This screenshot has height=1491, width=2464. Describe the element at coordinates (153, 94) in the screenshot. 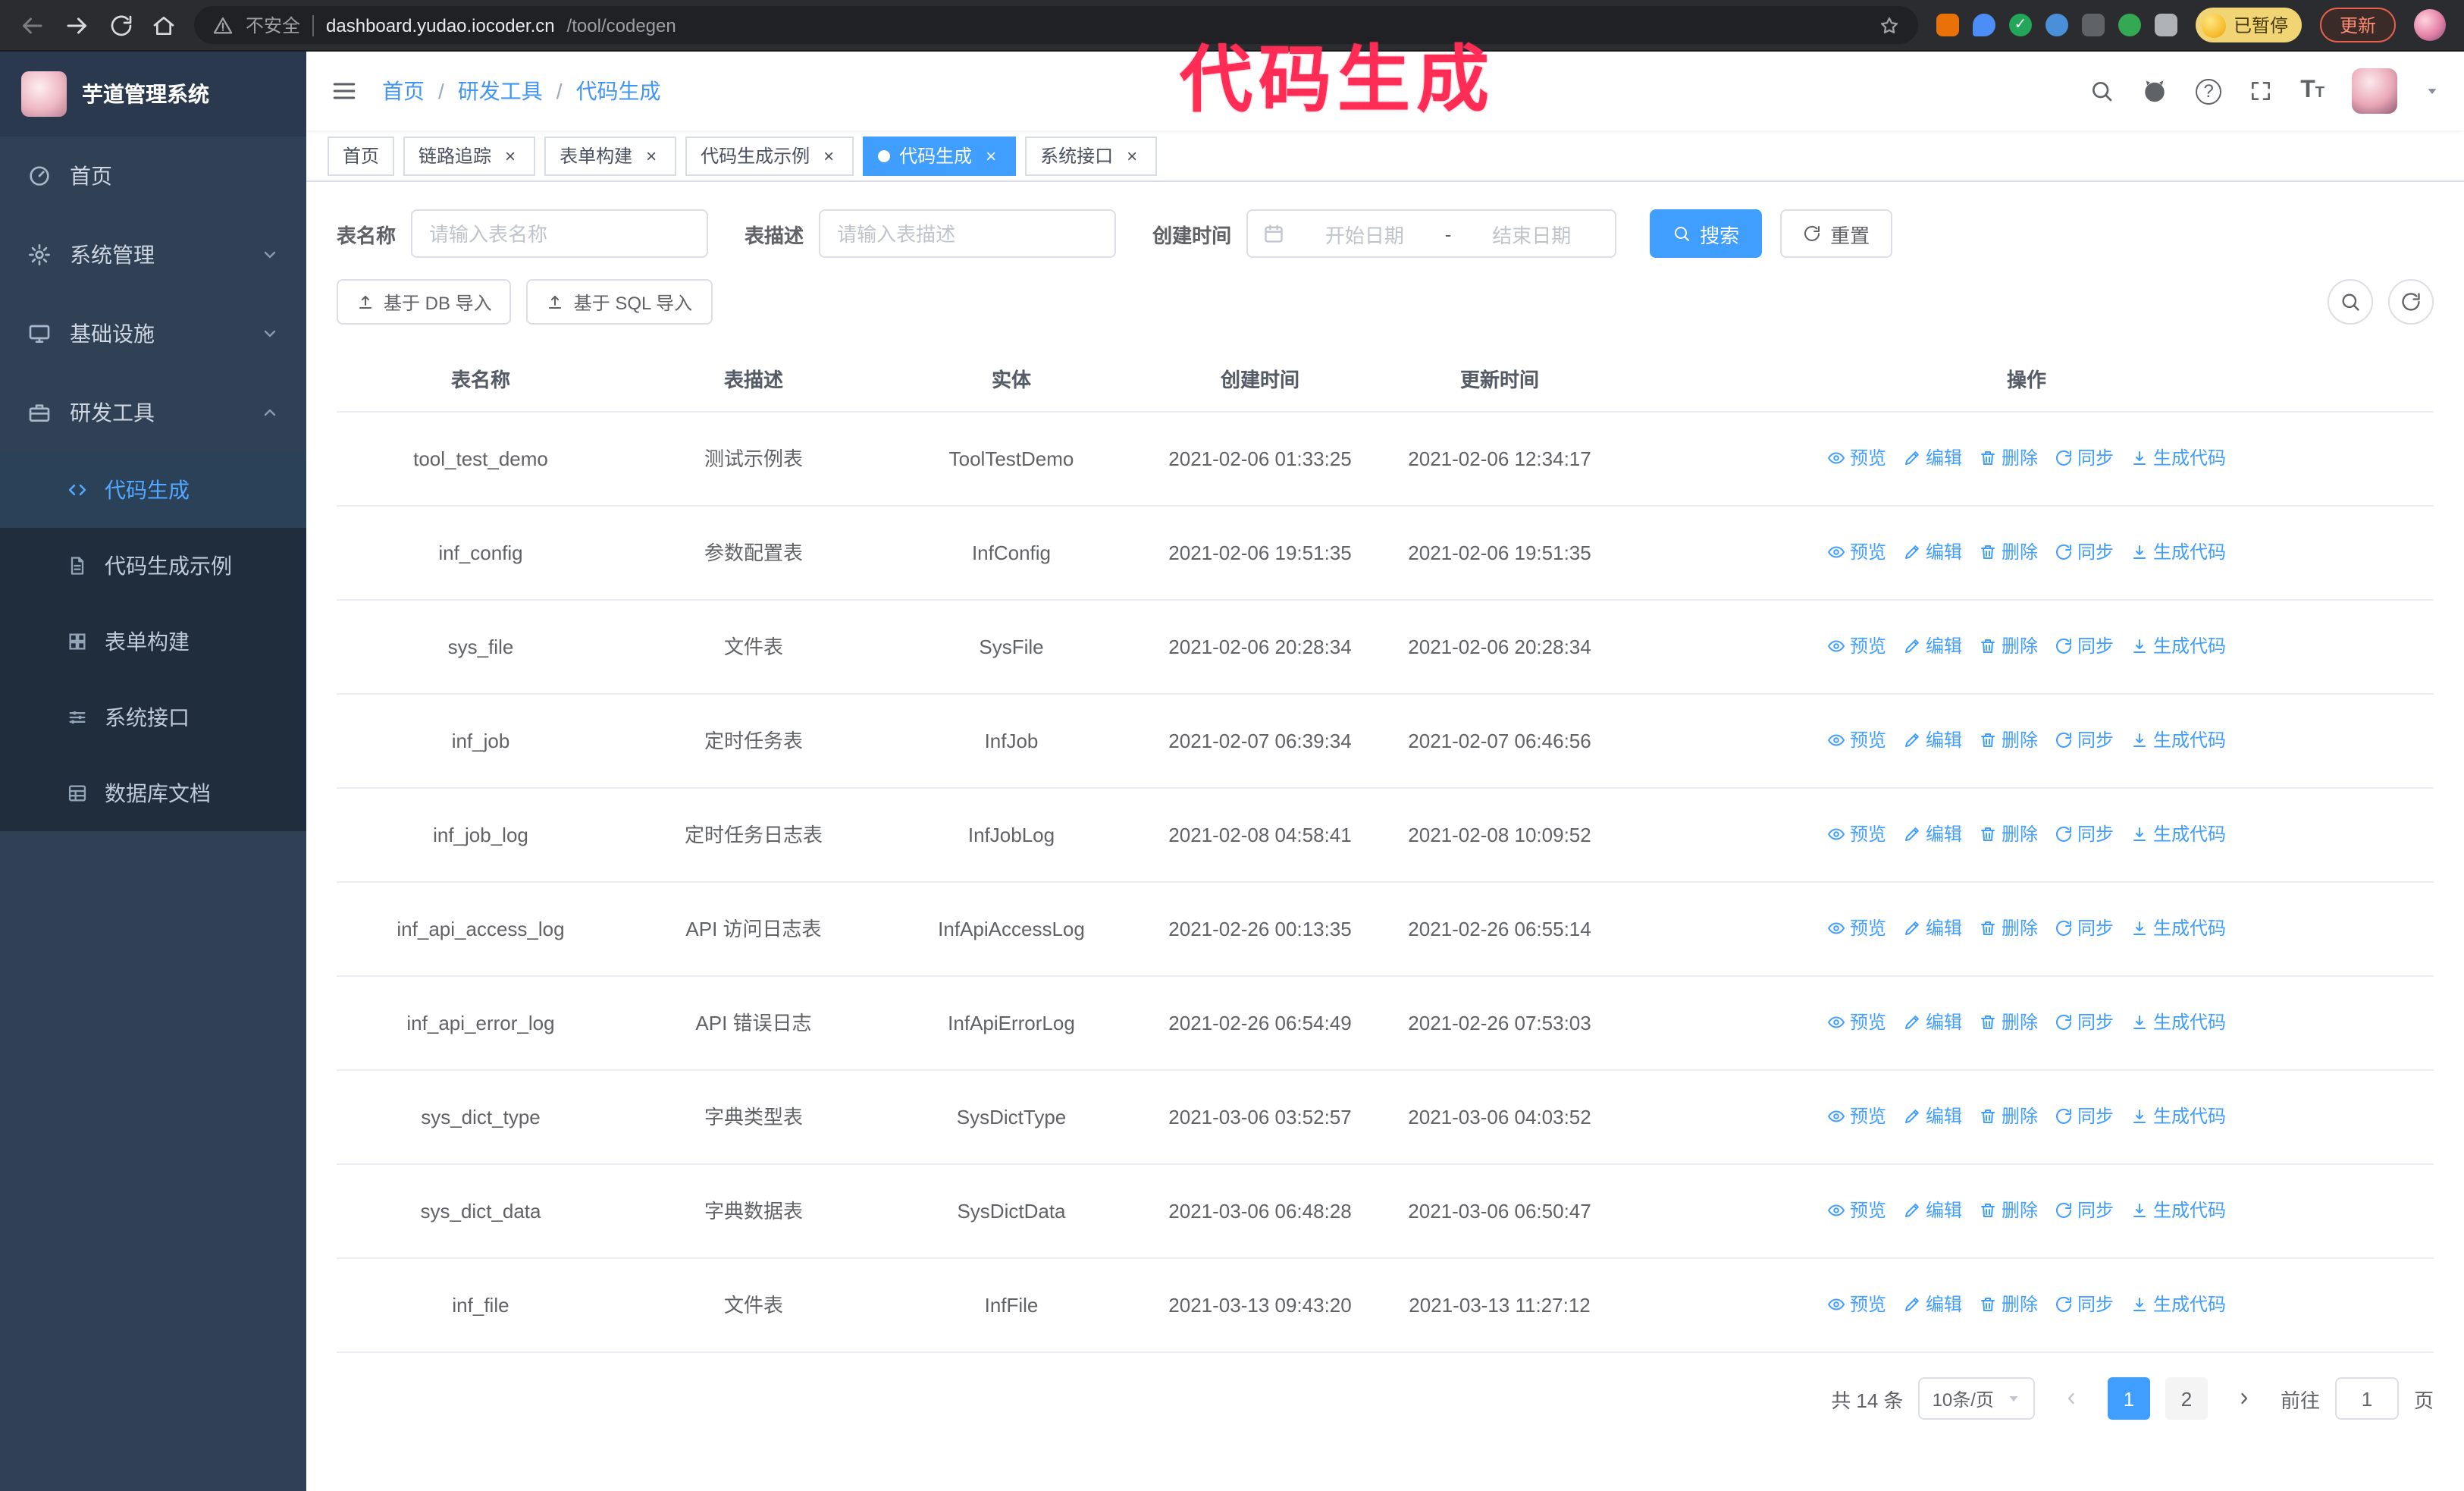

I see `app-logo: 芋道管理系统` at that location.